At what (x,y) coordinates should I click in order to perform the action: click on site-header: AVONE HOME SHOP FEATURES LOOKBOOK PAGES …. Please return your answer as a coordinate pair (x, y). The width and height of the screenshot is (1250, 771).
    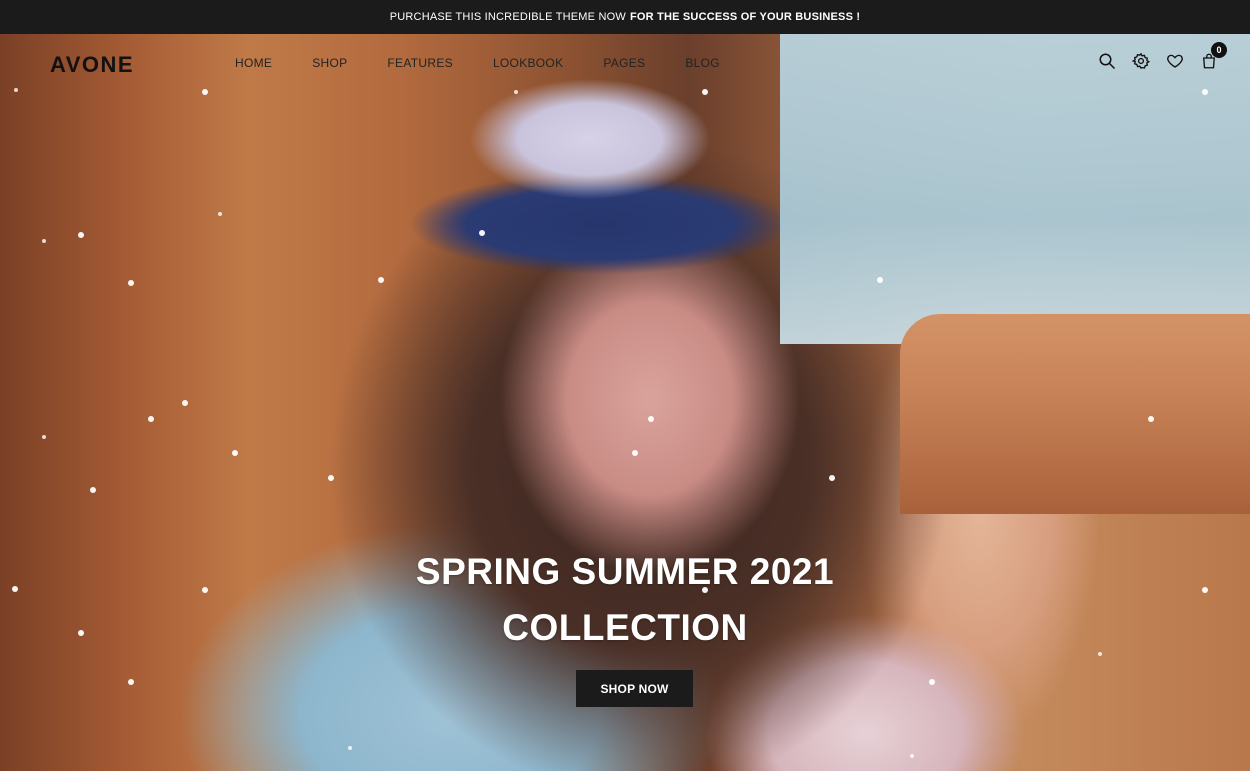
    Looking at the image, I should click on (625, 64).